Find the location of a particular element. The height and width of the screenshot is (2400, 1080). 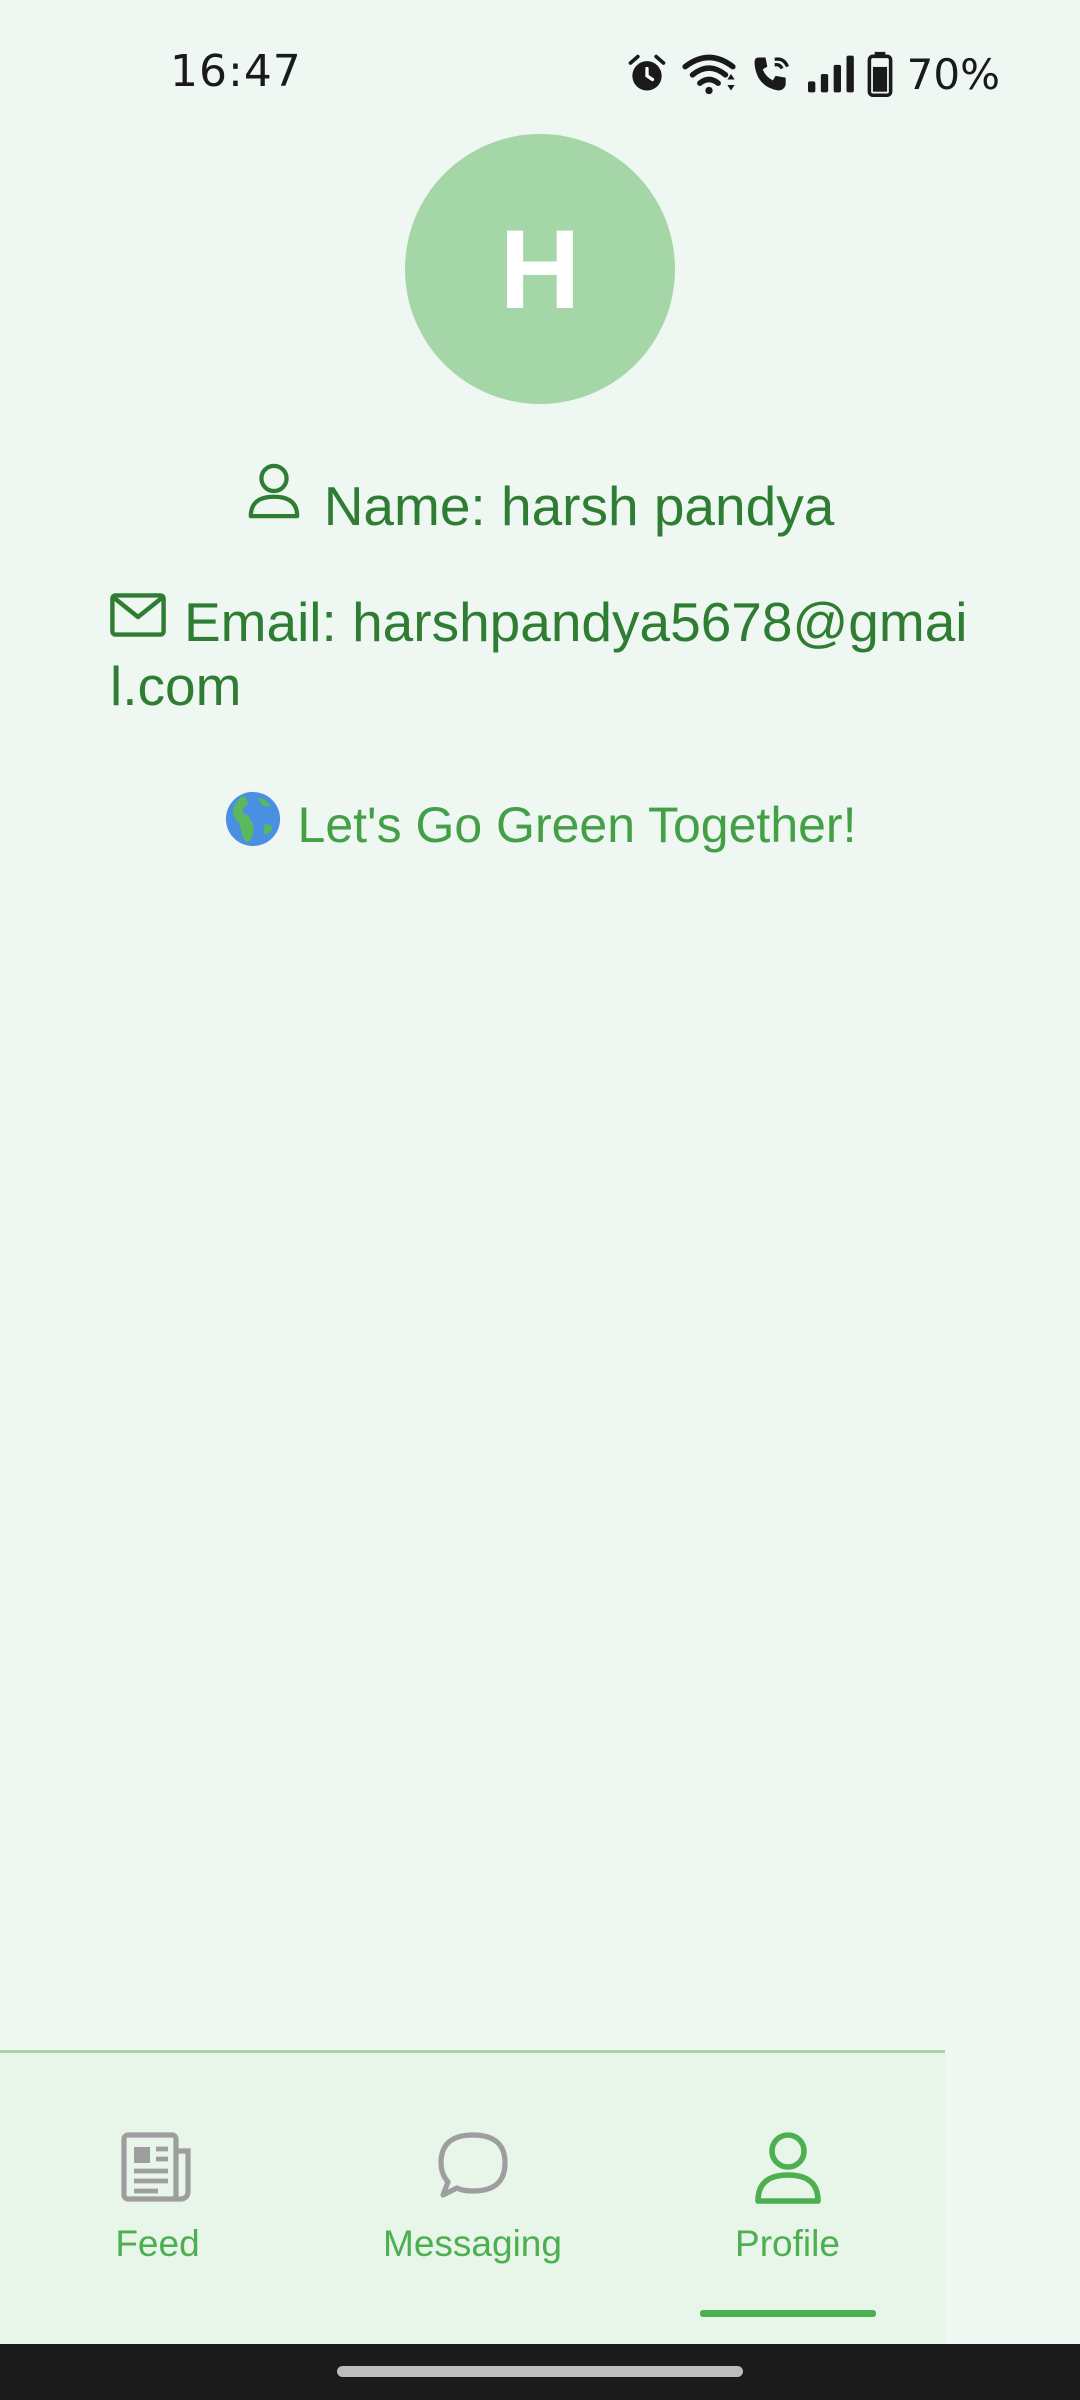

status-icons: 70% is located at coordinates (812, 74).